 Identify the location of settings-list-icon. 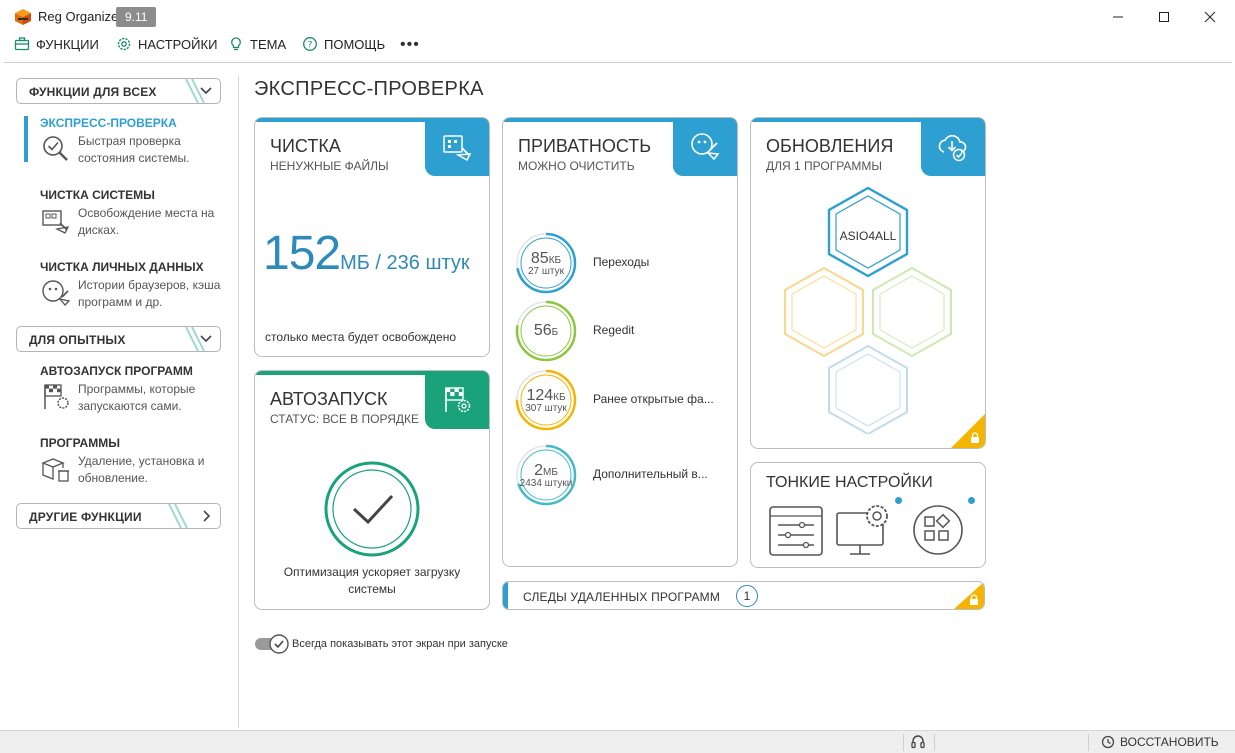
(796, 531).